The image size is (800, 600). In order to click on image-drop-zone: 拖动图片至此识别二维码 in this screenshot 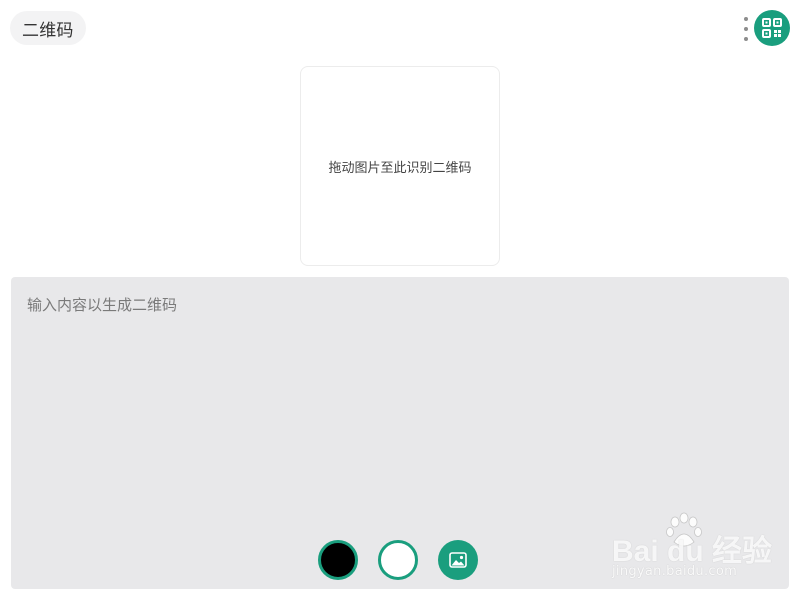, I will do `click(400, 166)`.